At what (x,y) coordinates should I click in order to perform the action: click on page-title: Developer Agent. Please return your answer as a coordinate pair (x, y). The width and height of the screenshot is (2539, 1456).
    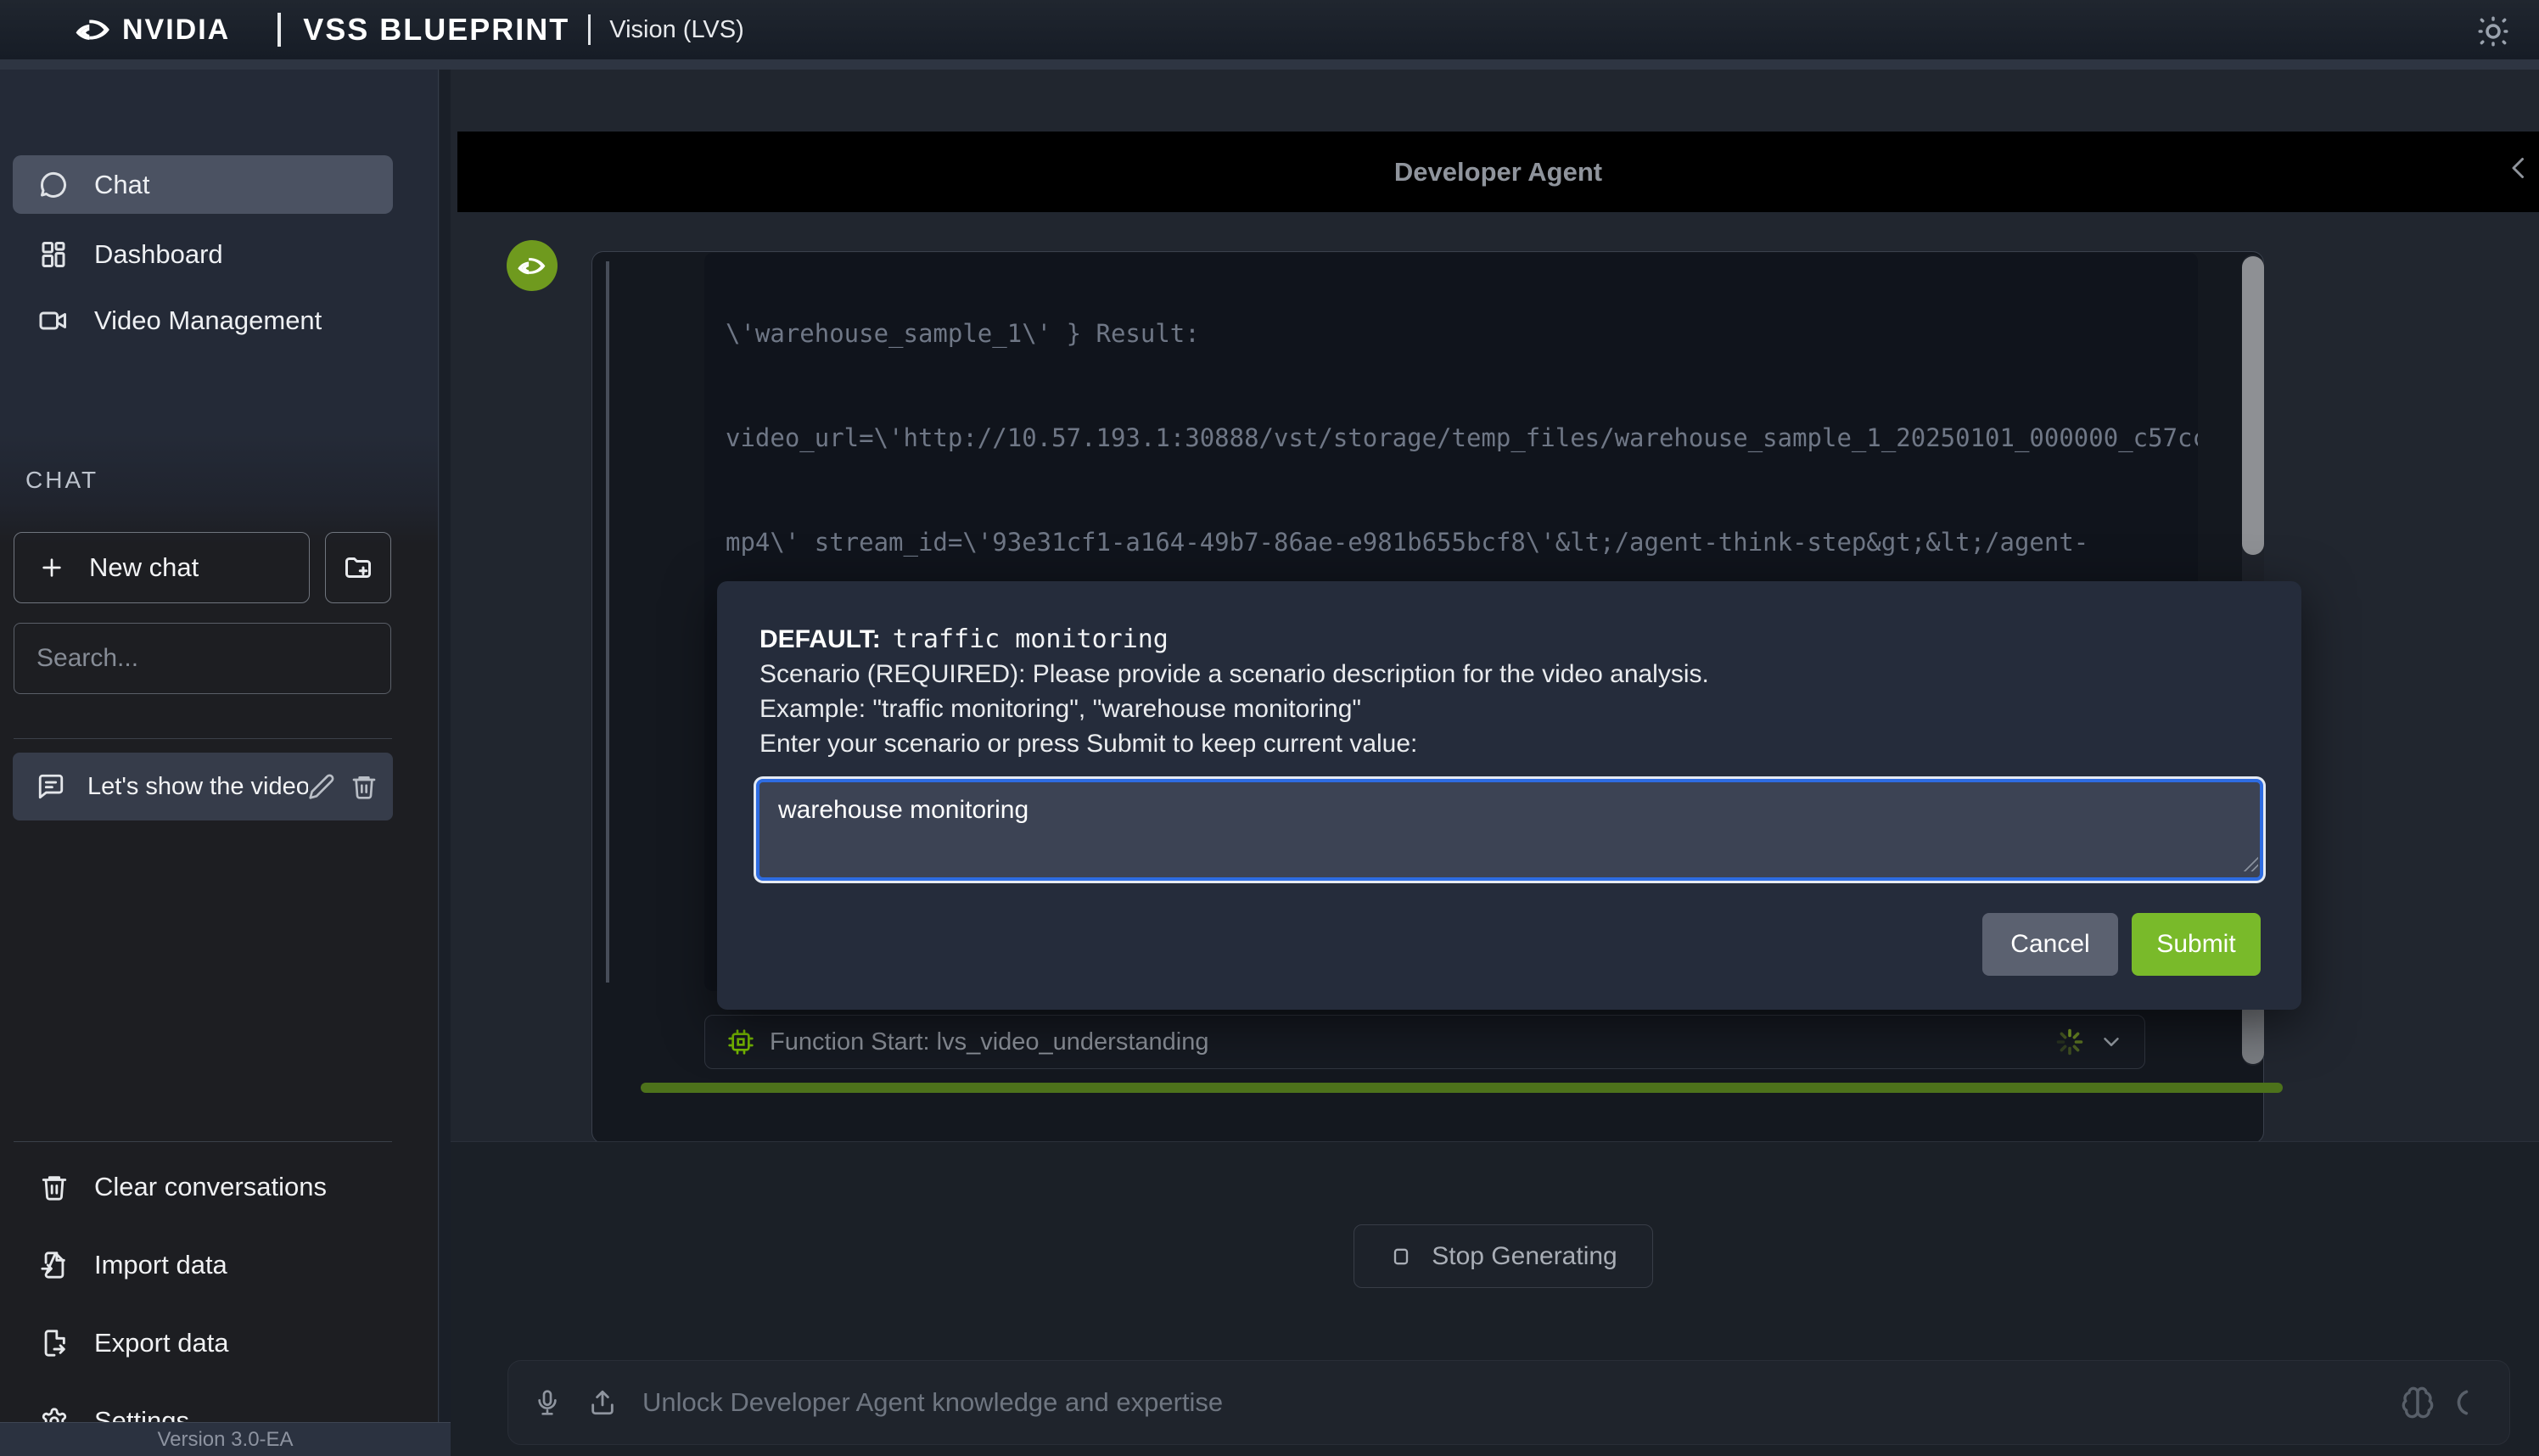
    Looking at the image, I should click on (1498, 171).